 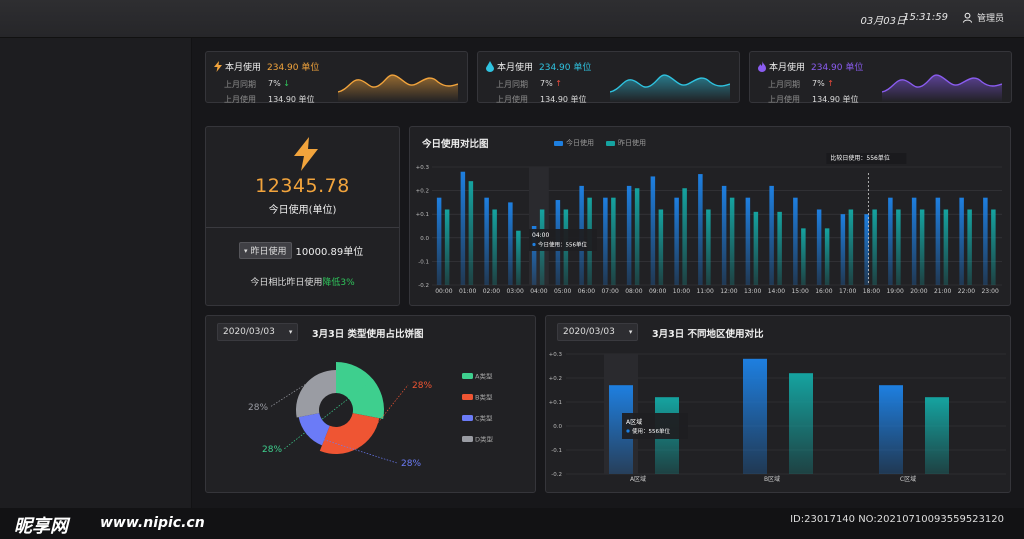 What do you see at coordinates (556, 475) in the screenshot?
I see `y-tick-label: -0.2` at bounding box center [556, 475].